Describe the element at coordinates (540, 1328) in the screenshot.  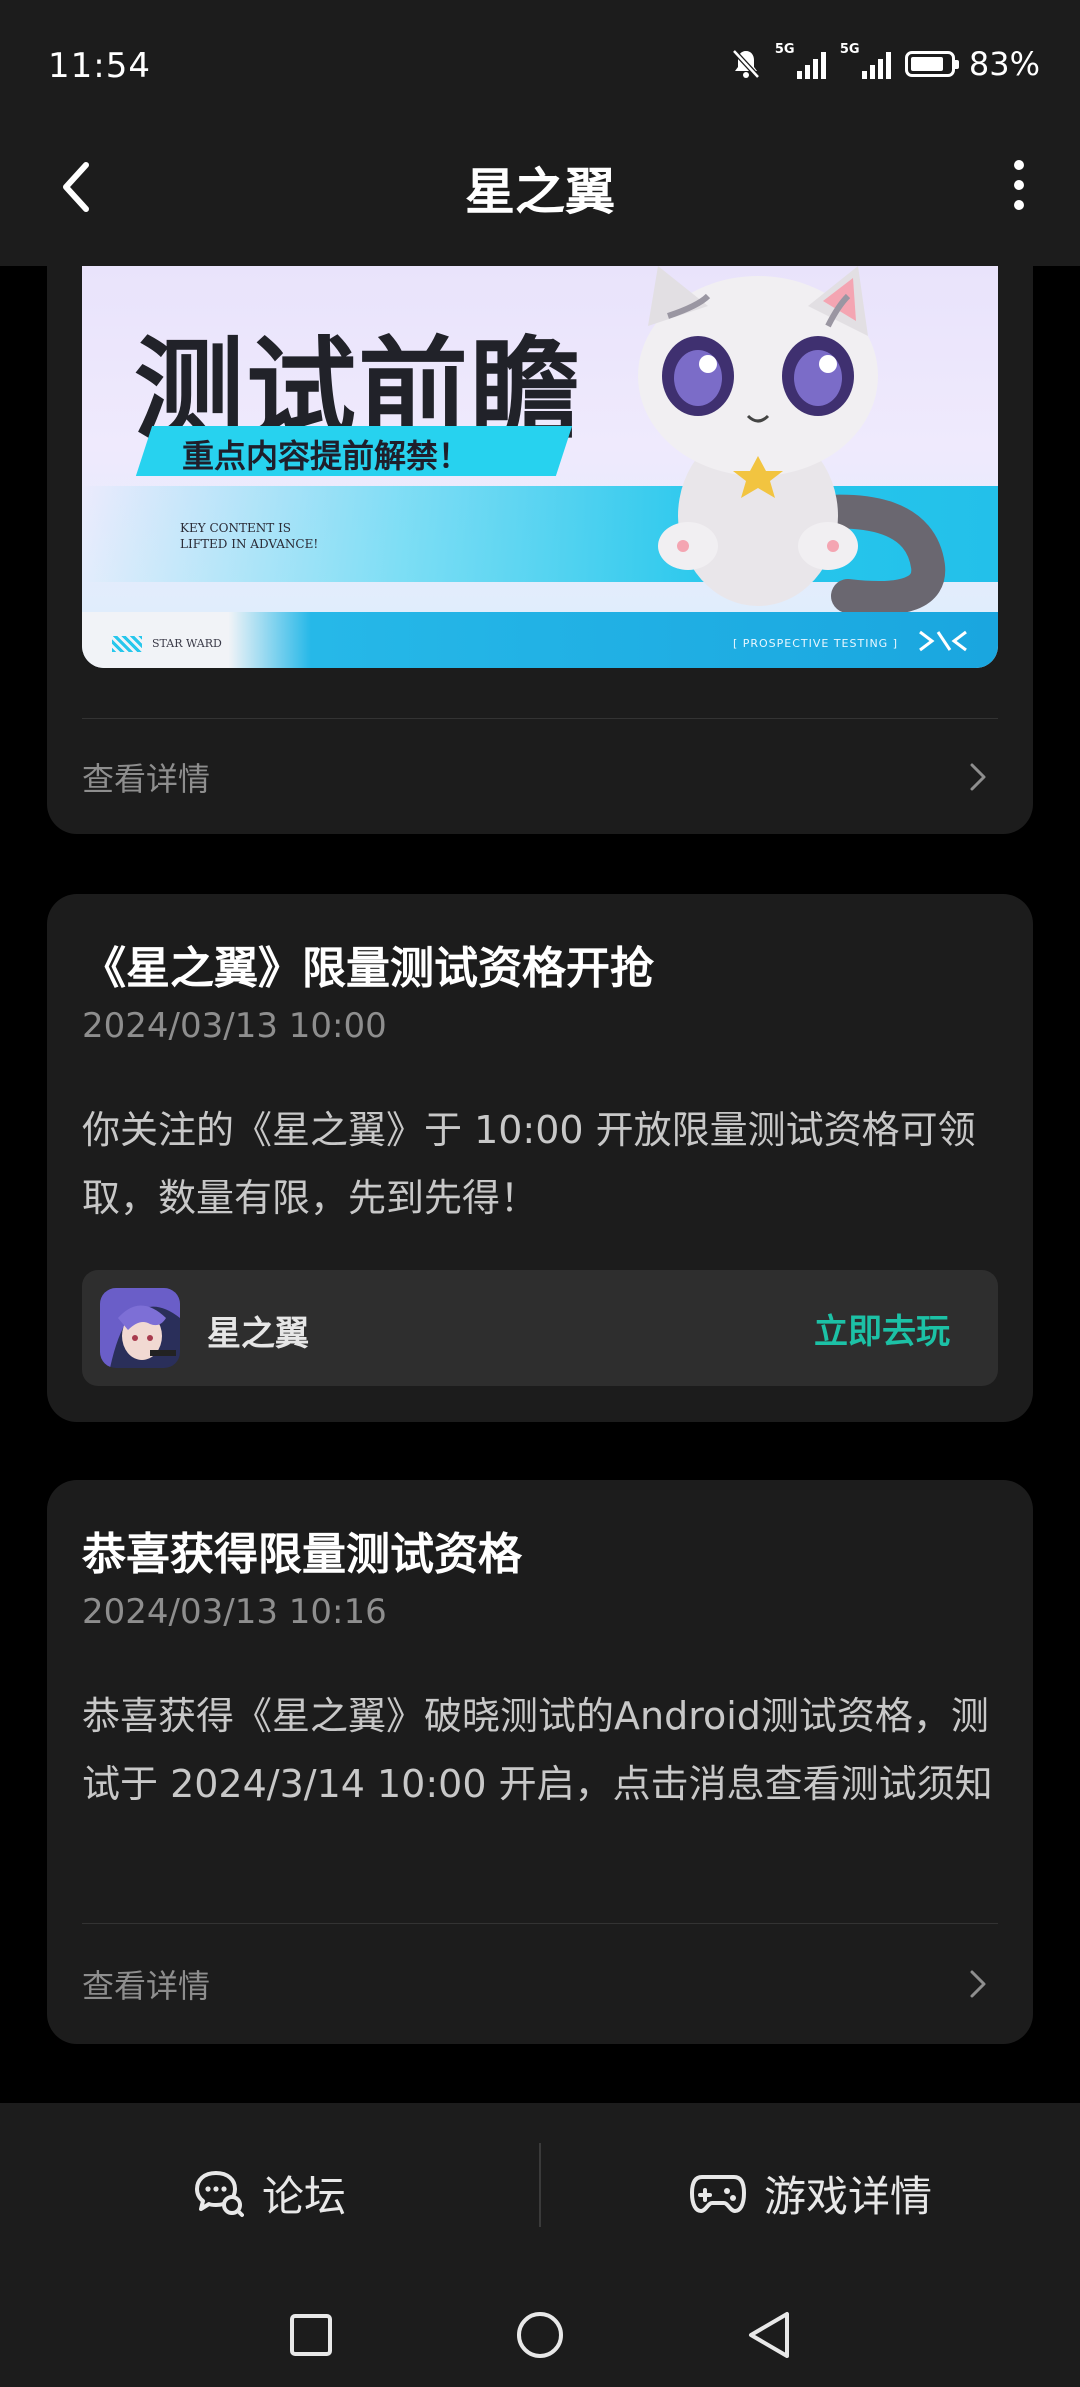
I see `game-entry: 星之翼 立即去玩` at that location.